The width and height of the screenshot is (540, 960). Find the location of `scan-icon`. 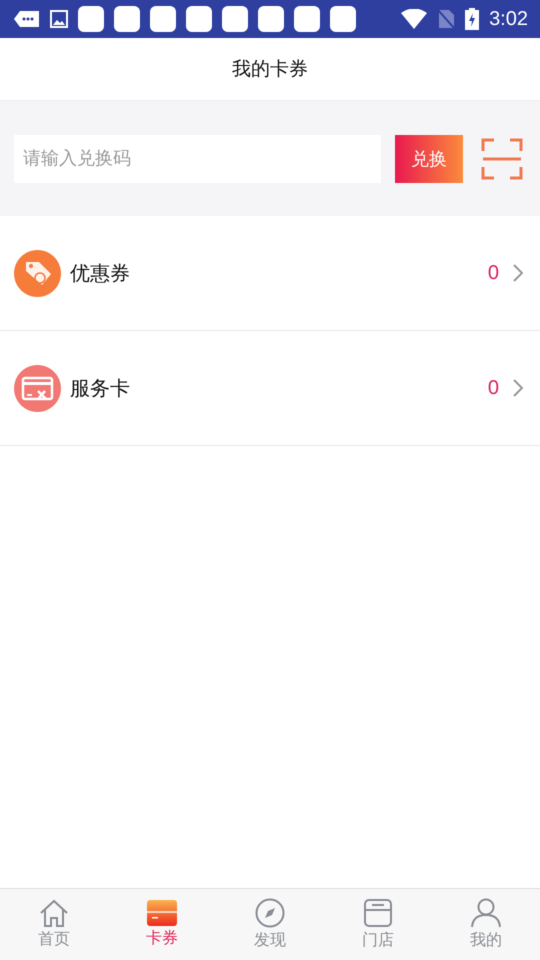

scan-icon is located at coordinates (502, 159).